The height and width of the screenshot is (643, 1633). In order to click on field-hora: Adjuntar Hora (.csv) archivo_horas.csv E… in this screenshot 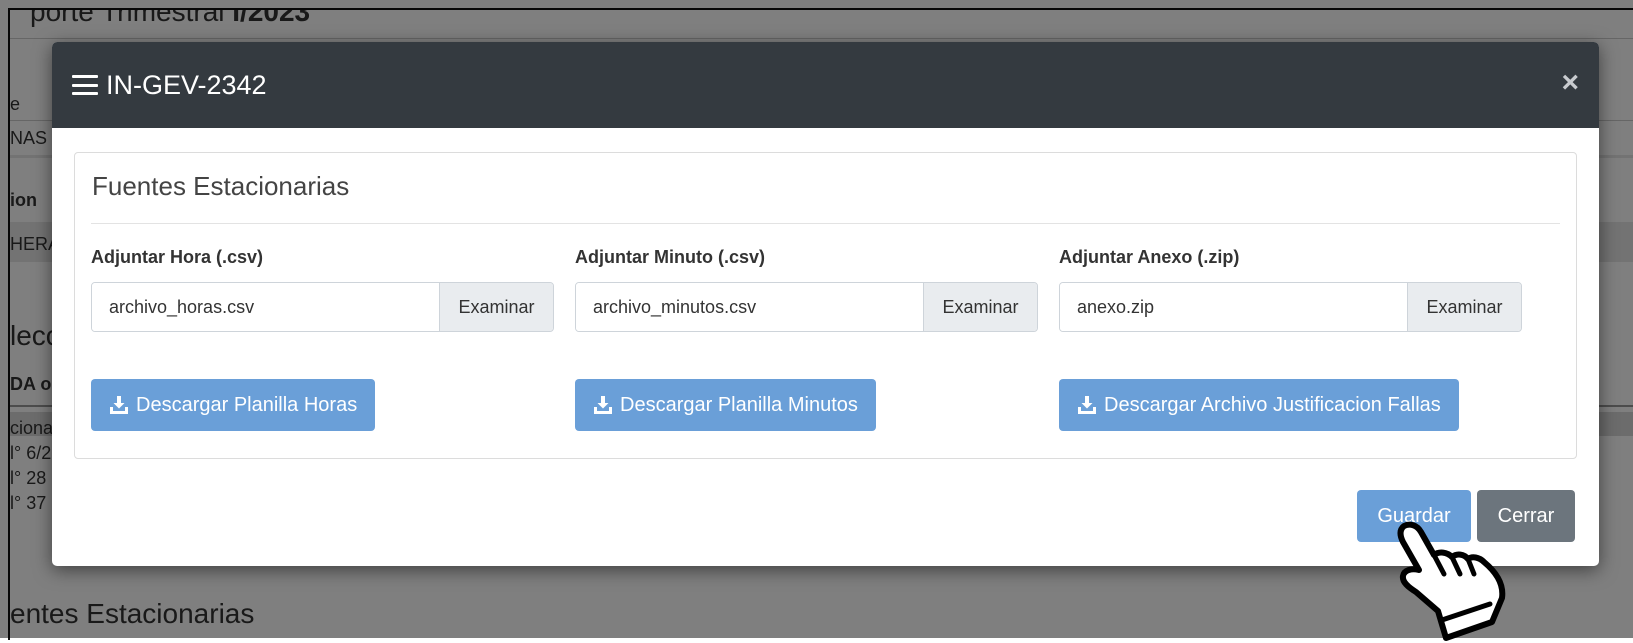, I will do `click(322, 289)`.